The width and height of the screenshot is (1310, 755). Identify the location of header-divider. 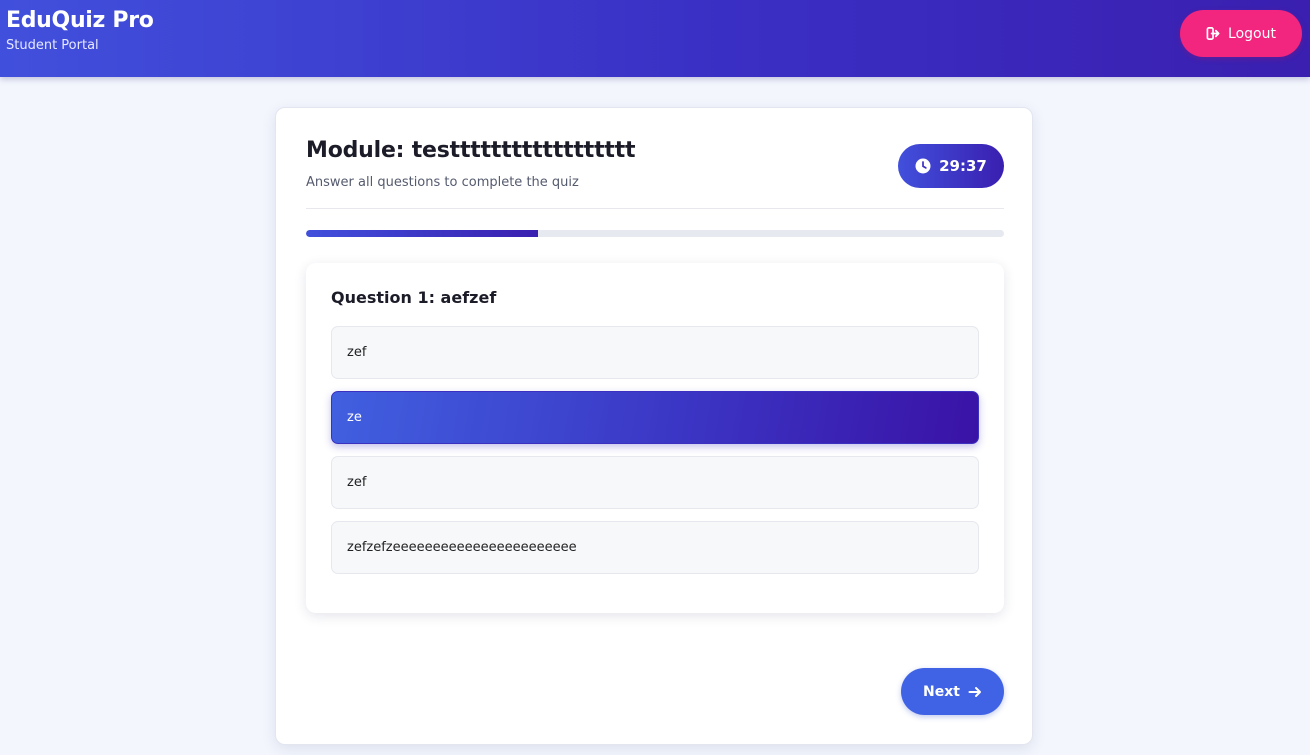
(655, 208).